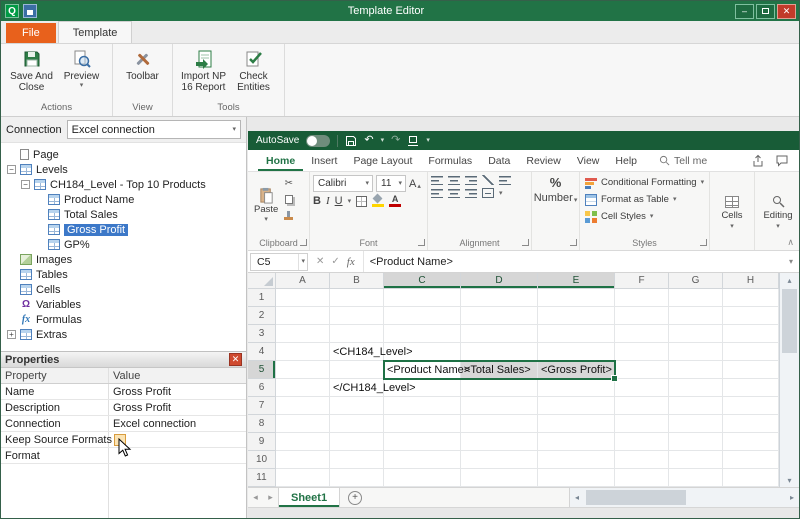  Describe the element at coordinates (123, 289) in the screenshot. I see `tree-item-cells: Cells` at that location.